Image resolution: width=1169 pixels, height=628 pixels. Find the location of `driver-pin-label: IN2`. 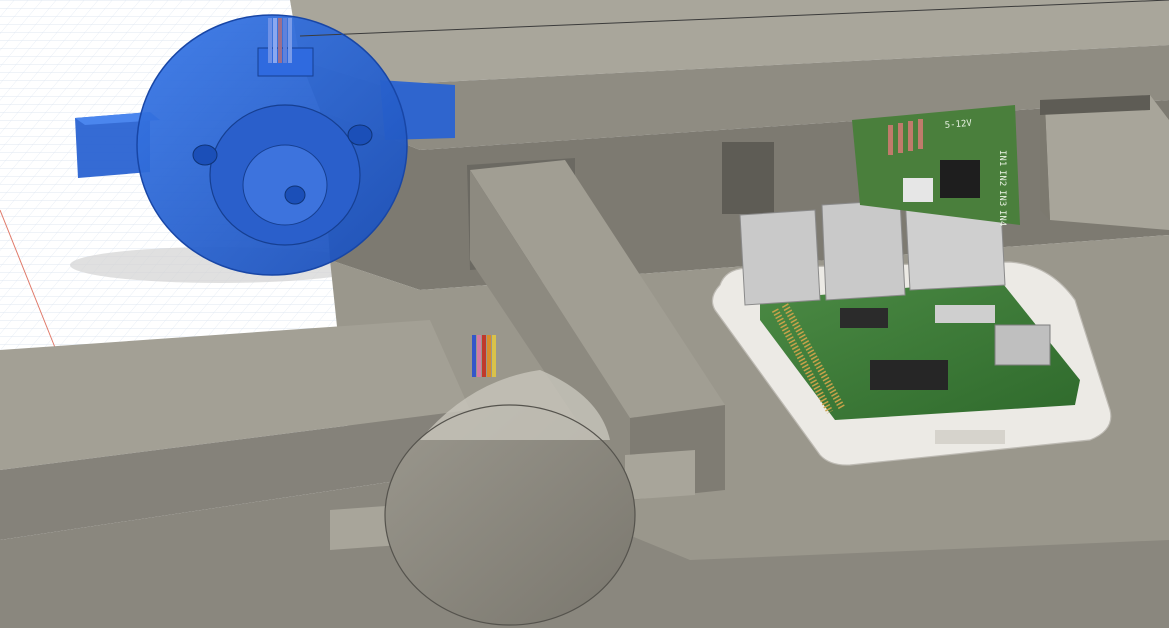

driver-pin-label: IN2 is located at coordinates (1002, 178).